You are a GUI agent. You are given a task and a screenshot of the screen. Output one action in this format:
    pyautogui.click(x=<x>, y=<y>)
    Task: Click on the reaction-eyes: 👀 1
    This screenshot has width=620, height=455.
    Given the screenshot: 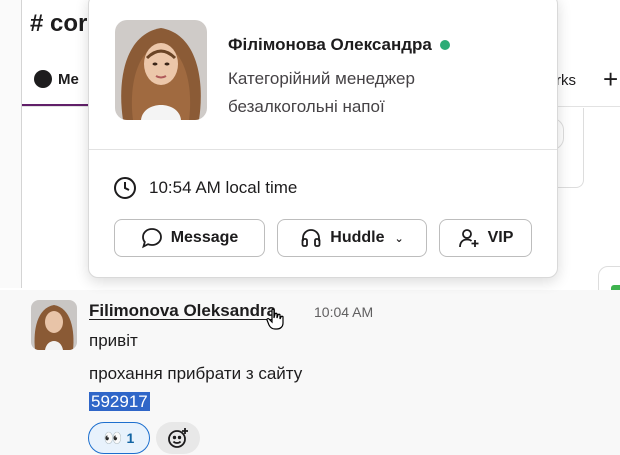 What is the action you would take?
    pyautogui.click(x=119, y=438)
    